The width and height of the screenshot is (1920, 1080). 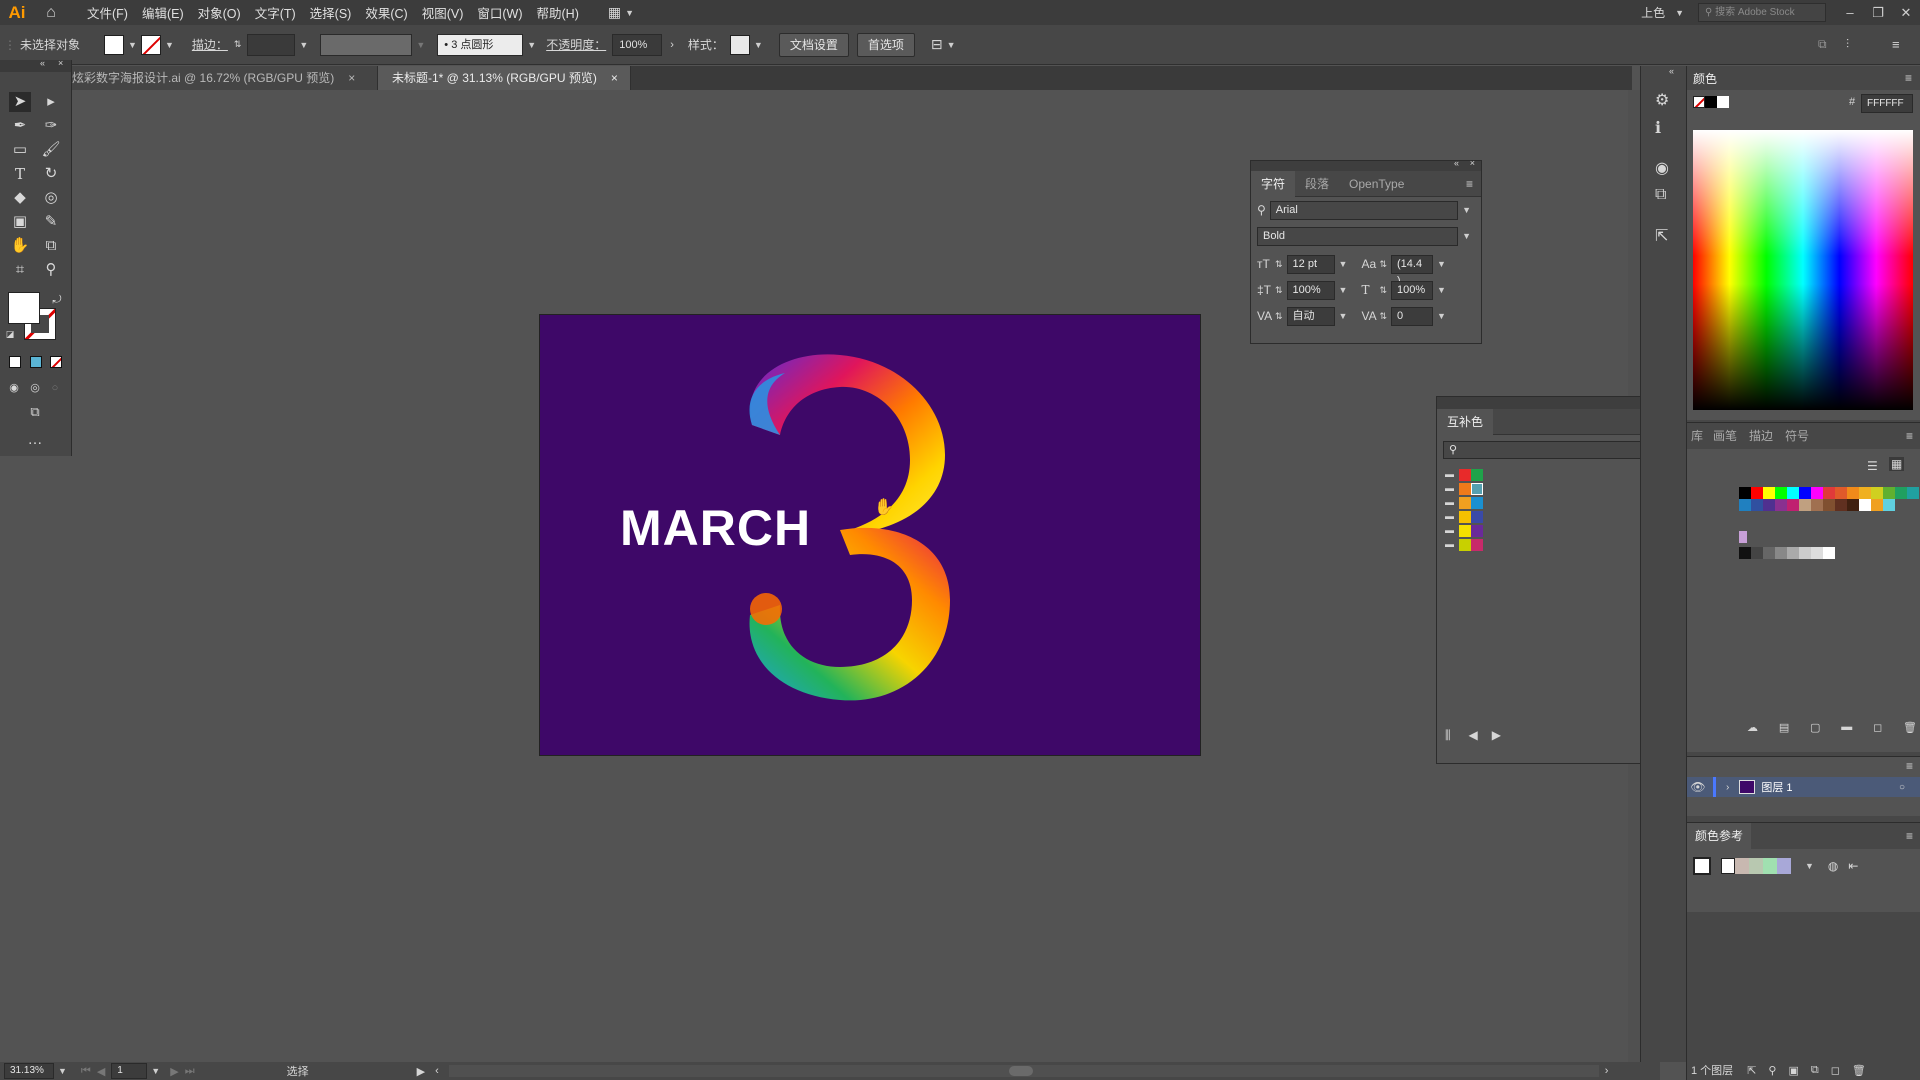 I want to click on puppet-warp-tool-icon: ✋, so click(x=20, y=246).